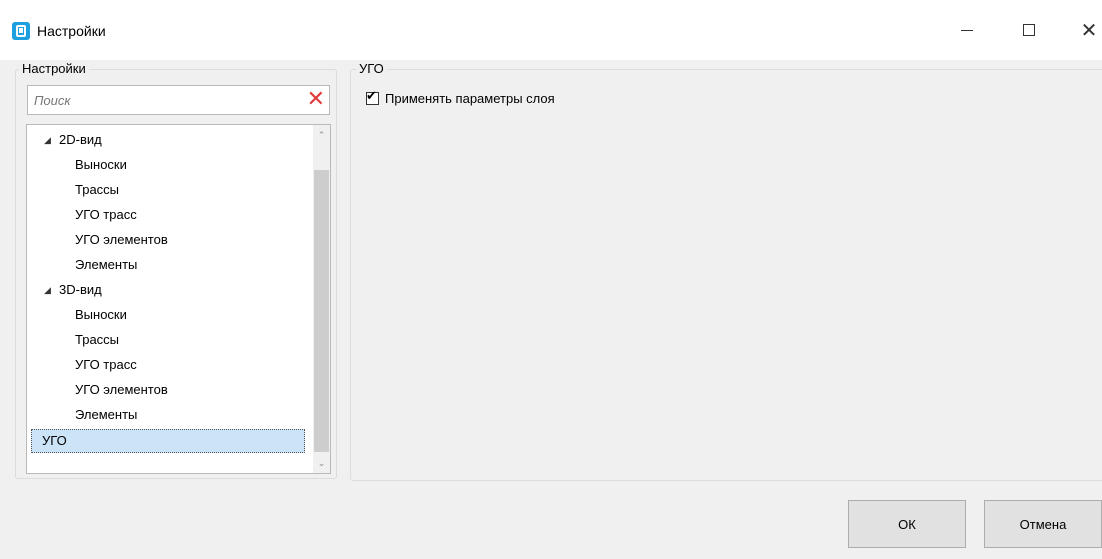 The width and height of the screenshot is (1102, 559). What do you see at coordinates (52, 100) in the screenshot?
I see `search-placeholder: Поиск` at bounding box center [52, 100].